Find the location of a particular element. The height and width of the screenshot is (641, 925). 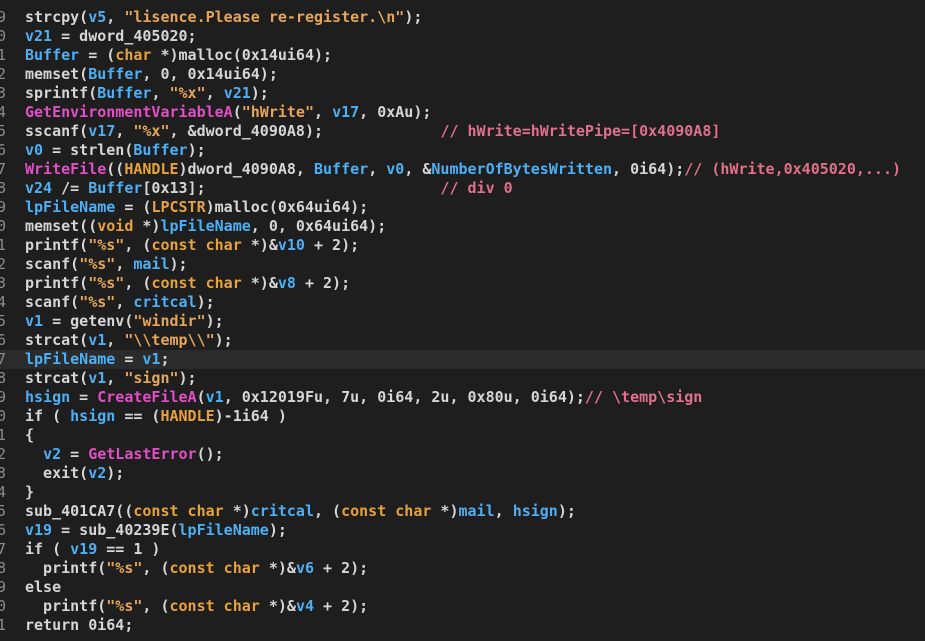

code-line: 6 v0 = strlen(Buffer); is located at coordinates (462, 150).